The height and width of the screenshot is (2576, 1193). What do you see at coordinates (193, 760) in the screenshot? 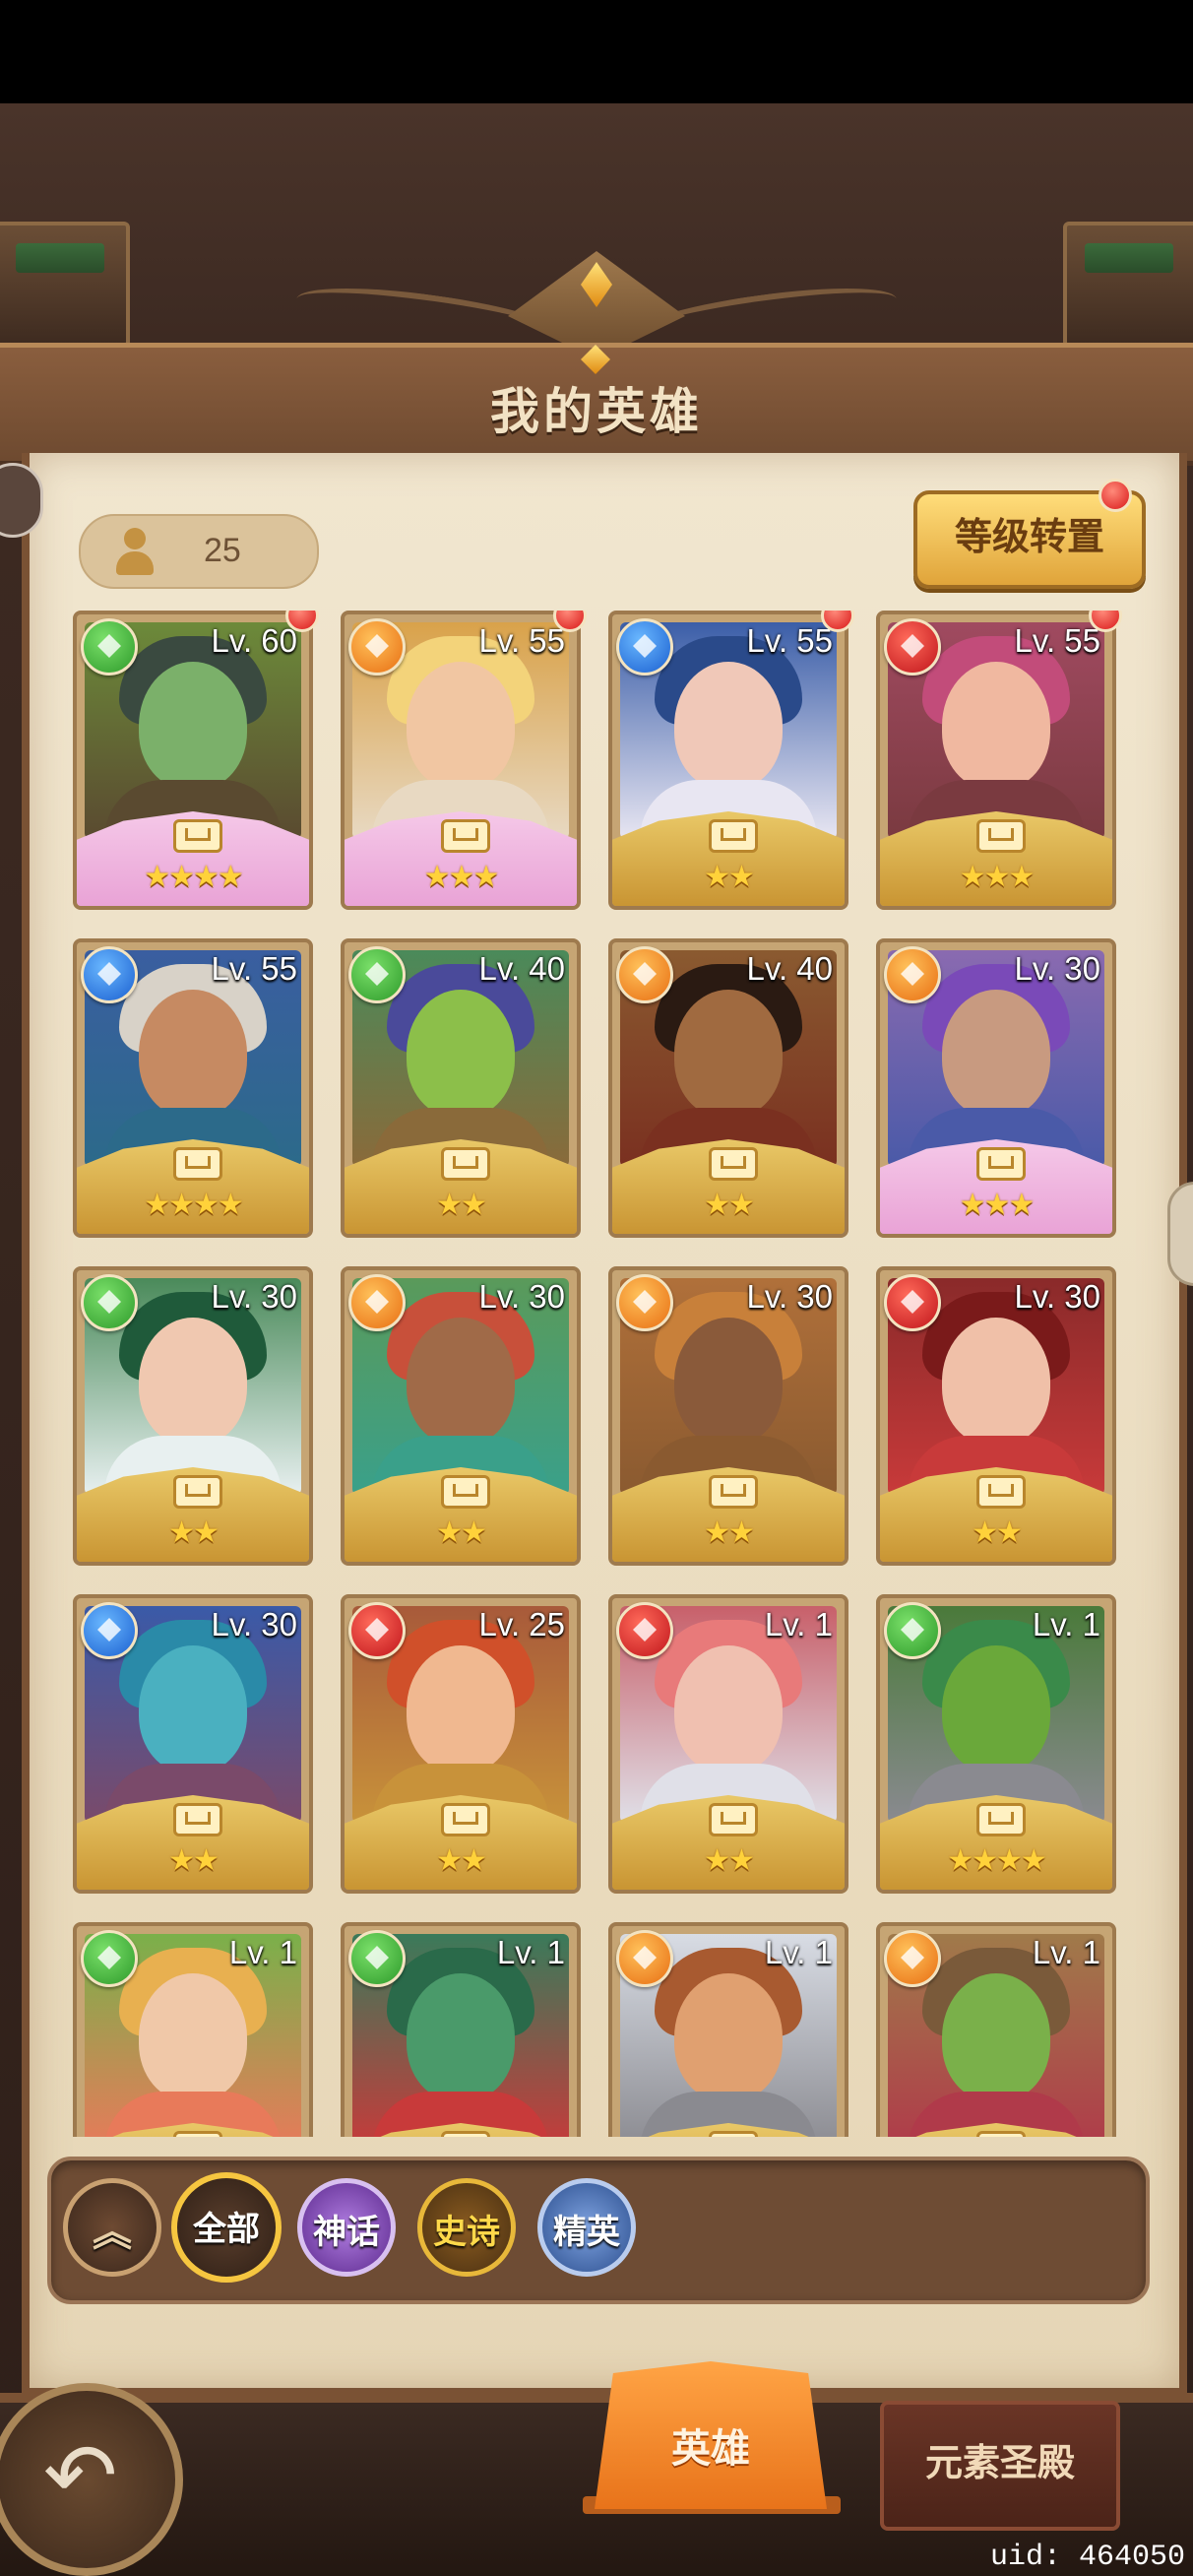
I see `hero-card: ★★★★ Lv. 60` at bounding box center [193, 760].